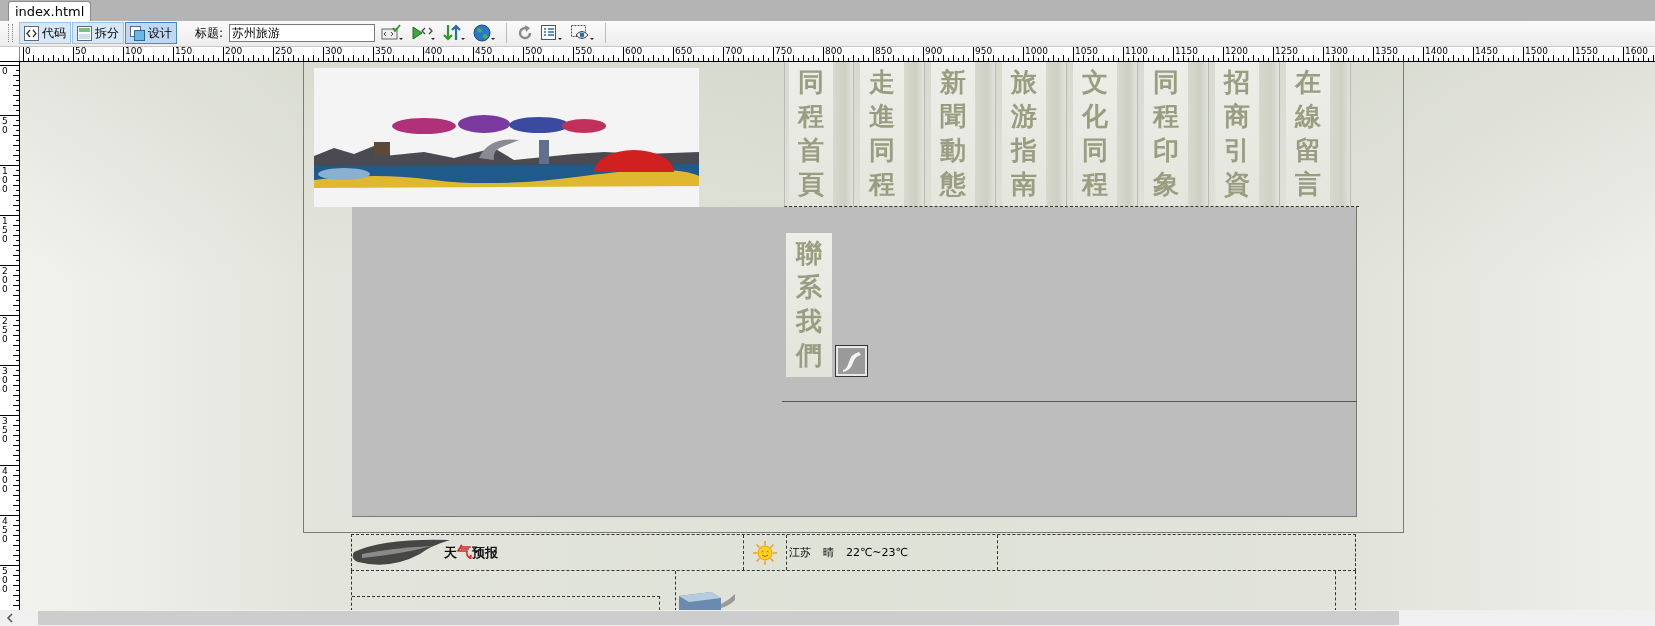 This screenshot has height=626, width=1655. Describe the element at coordinates (471, 552) in the screenshot. I see `weather-heading: 天气预报` at that location.